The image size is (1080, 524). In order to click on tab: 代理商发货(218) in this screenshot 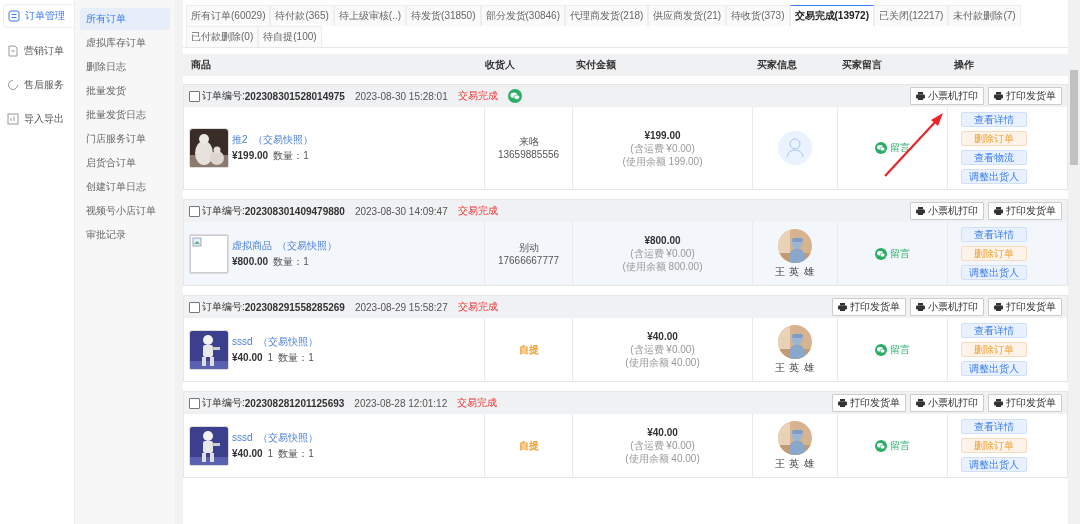, I will do `click(607, 15)`.